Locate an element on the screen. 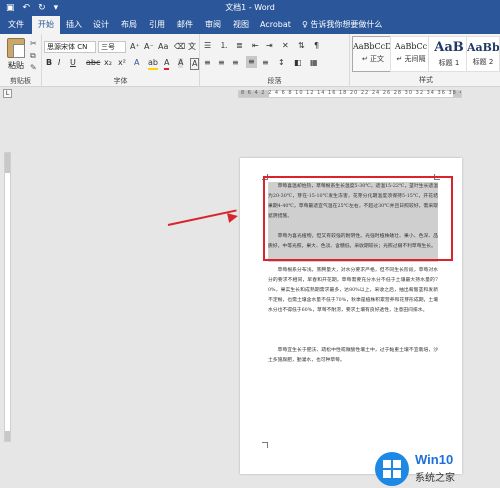 Image resolution: width=500 pixels, height=488 pixels. crop-mark-bottom-left is located at coordinates (265, 445).